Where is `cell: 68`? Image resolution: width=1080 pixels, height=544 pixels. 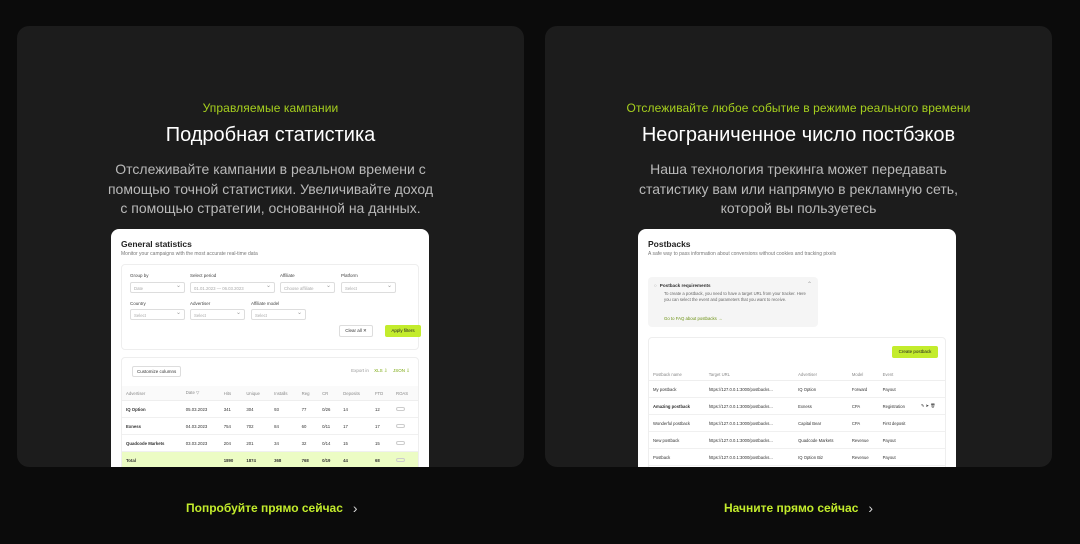
cell: 68 is located at coordinates (381, 459).